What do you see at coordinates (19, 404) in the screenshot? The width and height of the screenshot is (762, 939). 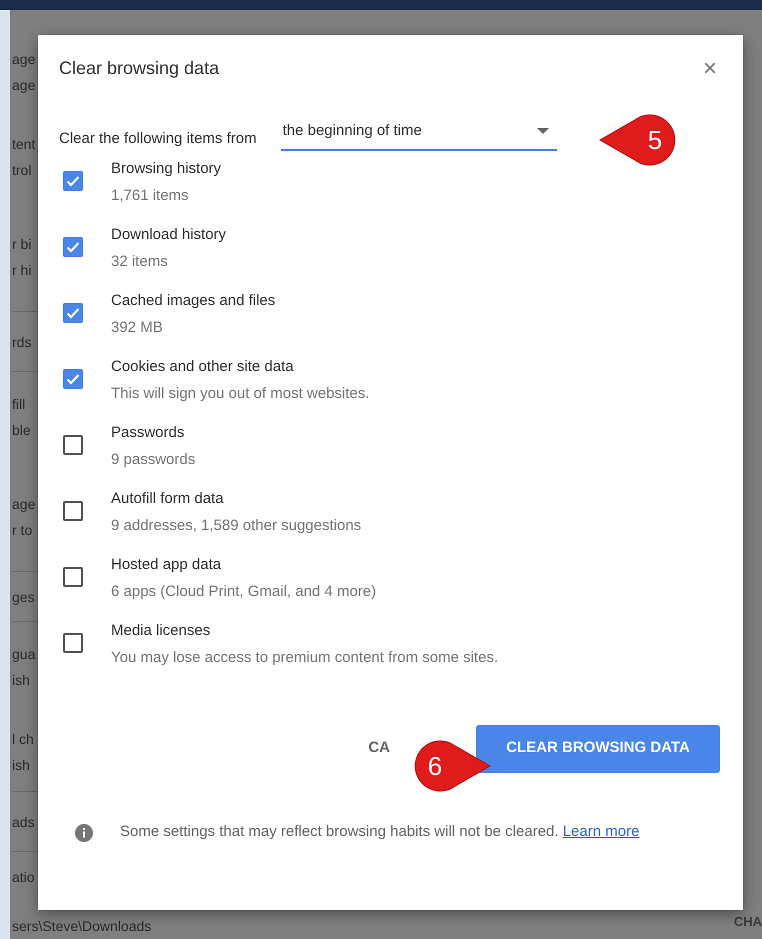 I see `background-text: fill` at bounding box center [19, 404].